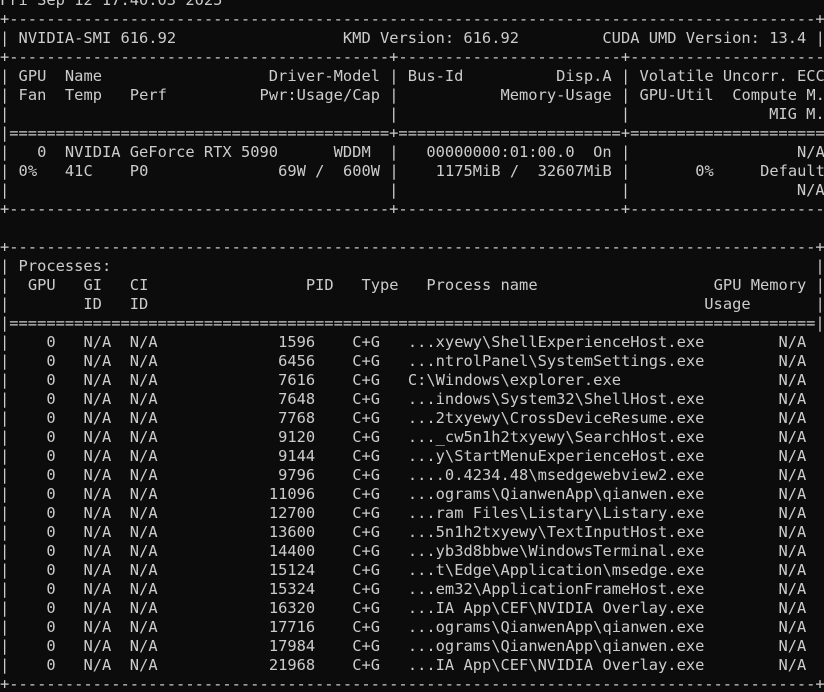  Describe the element at coordinates (320, 95) in the screenshot. I see `col-pwr: Pwr:Usage/Cap` at that location.